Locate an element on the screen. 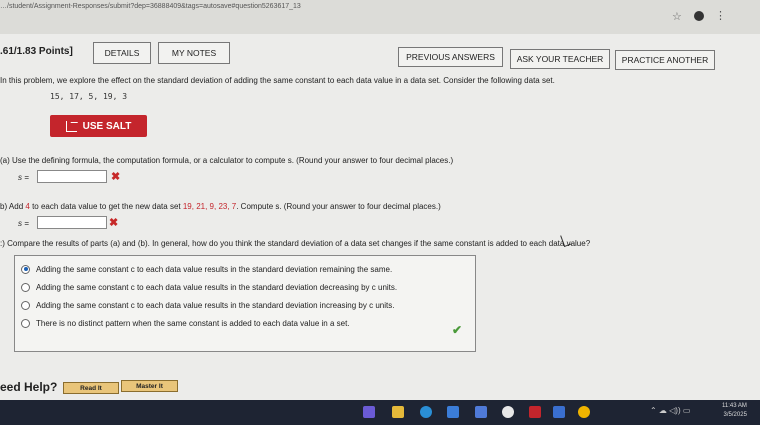  edge-browser-icon is located at coordinates (426, 412).